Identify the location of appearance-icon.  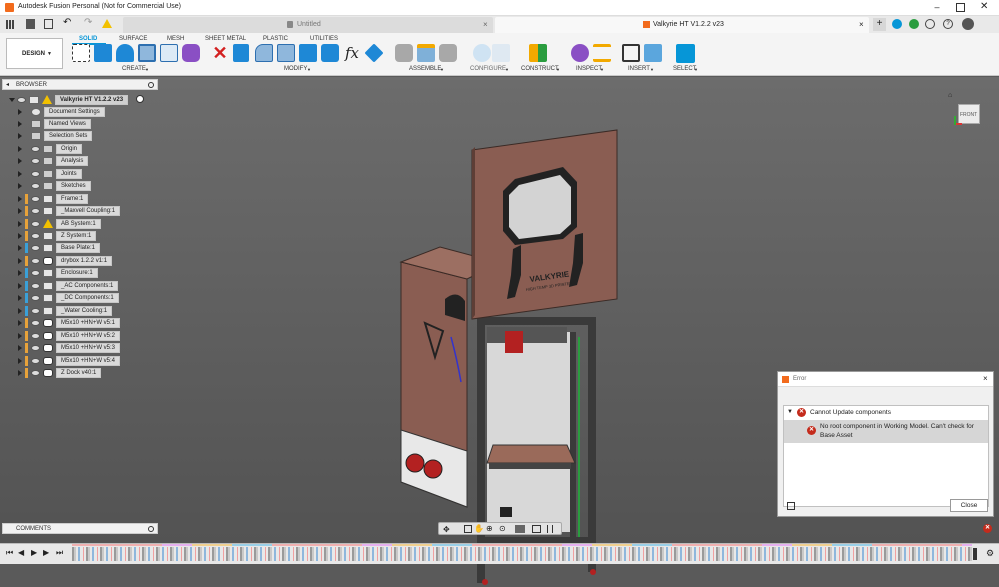
(374, 53).